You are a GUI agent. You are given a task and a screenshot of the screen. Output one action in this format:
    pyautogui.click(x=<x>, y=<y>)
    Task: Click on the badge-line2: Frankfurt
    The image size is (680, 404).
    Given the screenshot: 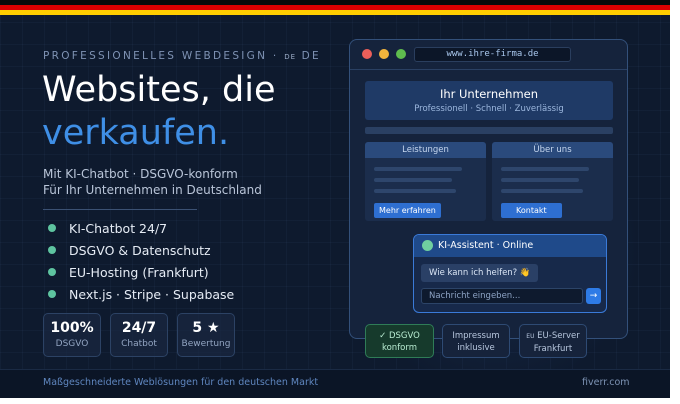 What is the action you would take?
    pyautogui.click(x=553, y=349)
    